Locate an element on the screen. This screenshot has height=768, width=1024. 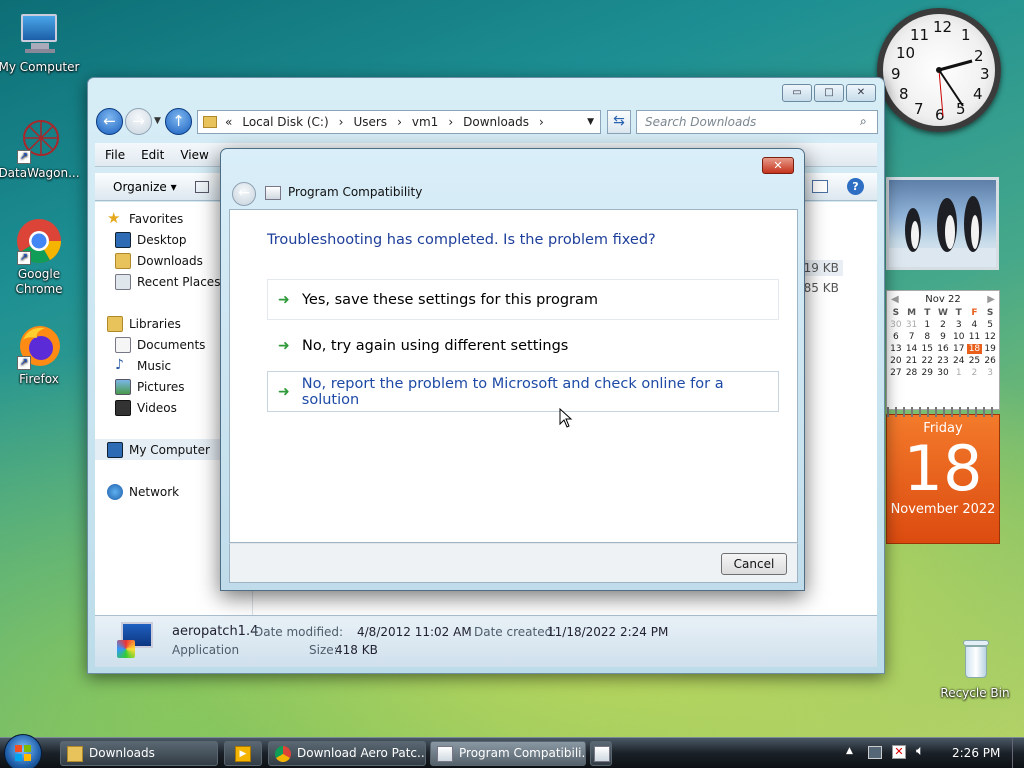
taskbar-button-media: ▶ is located at coordinates (243, 753).